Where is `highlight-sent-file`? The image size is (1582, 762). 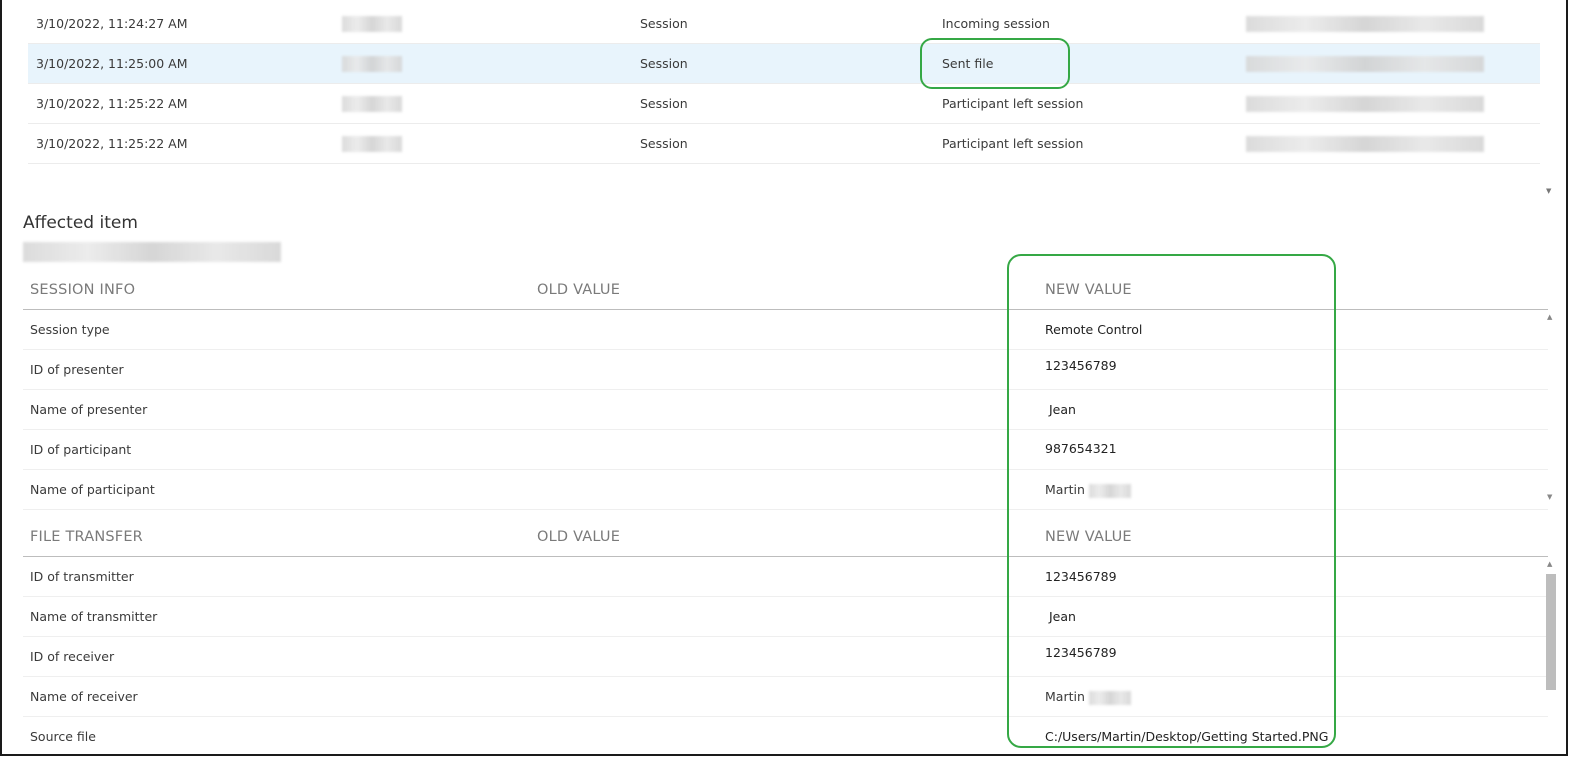
highlight-sent-file is located at coordinates (995, 63).